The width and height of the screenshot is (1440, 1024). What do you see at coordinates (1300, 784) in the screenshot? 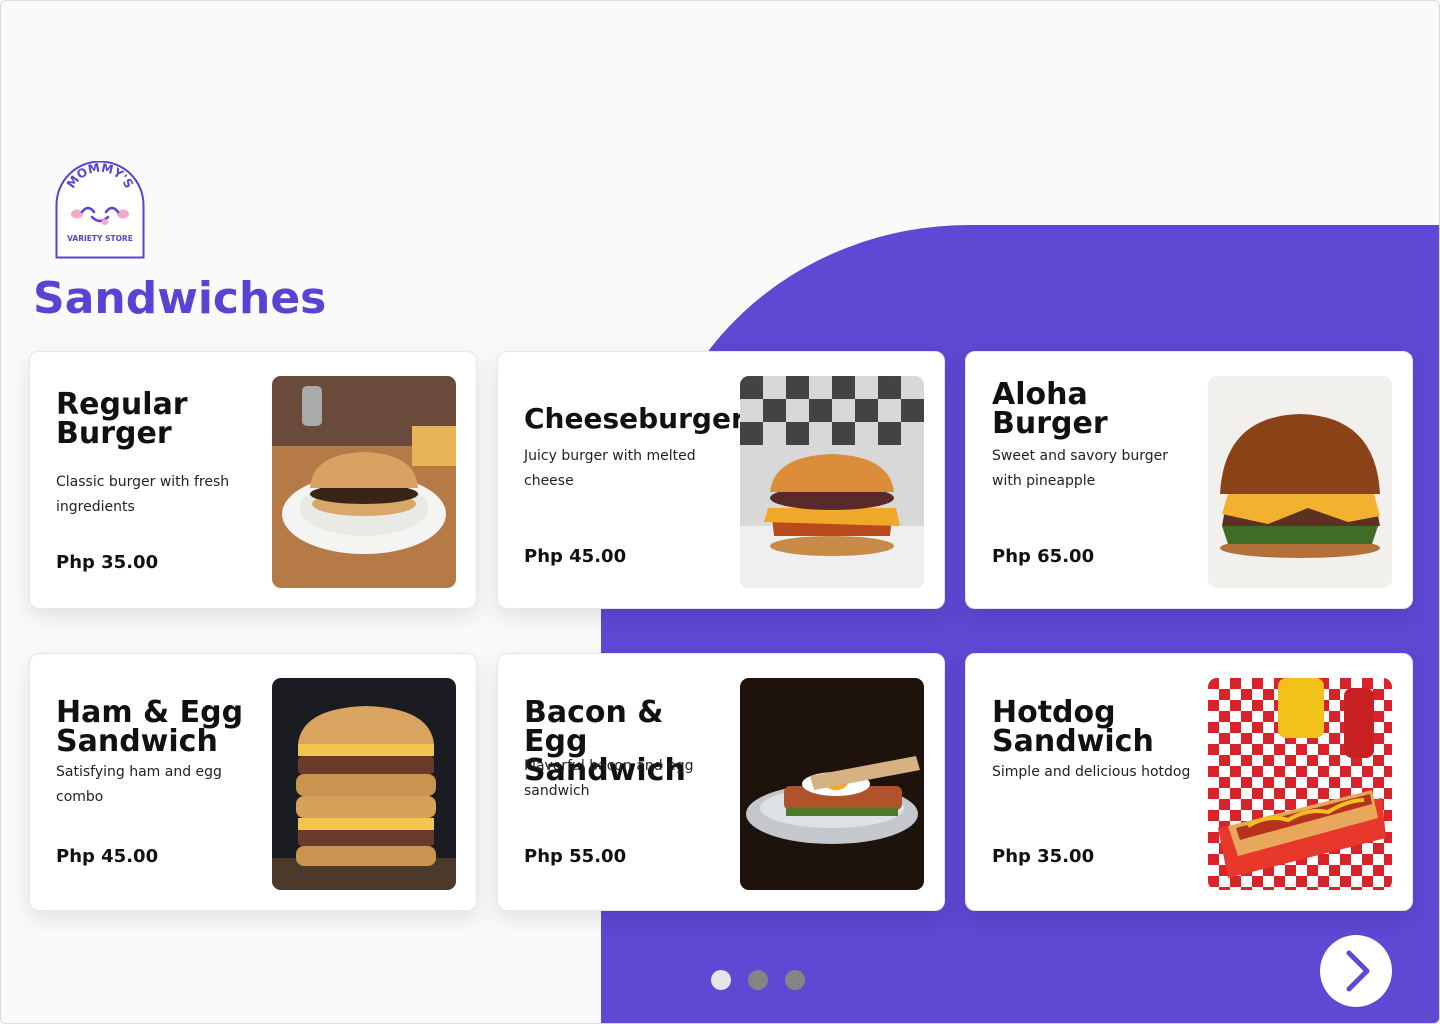
I see `hotdog-sandwich-photo` at bounding box center [1300, 784].